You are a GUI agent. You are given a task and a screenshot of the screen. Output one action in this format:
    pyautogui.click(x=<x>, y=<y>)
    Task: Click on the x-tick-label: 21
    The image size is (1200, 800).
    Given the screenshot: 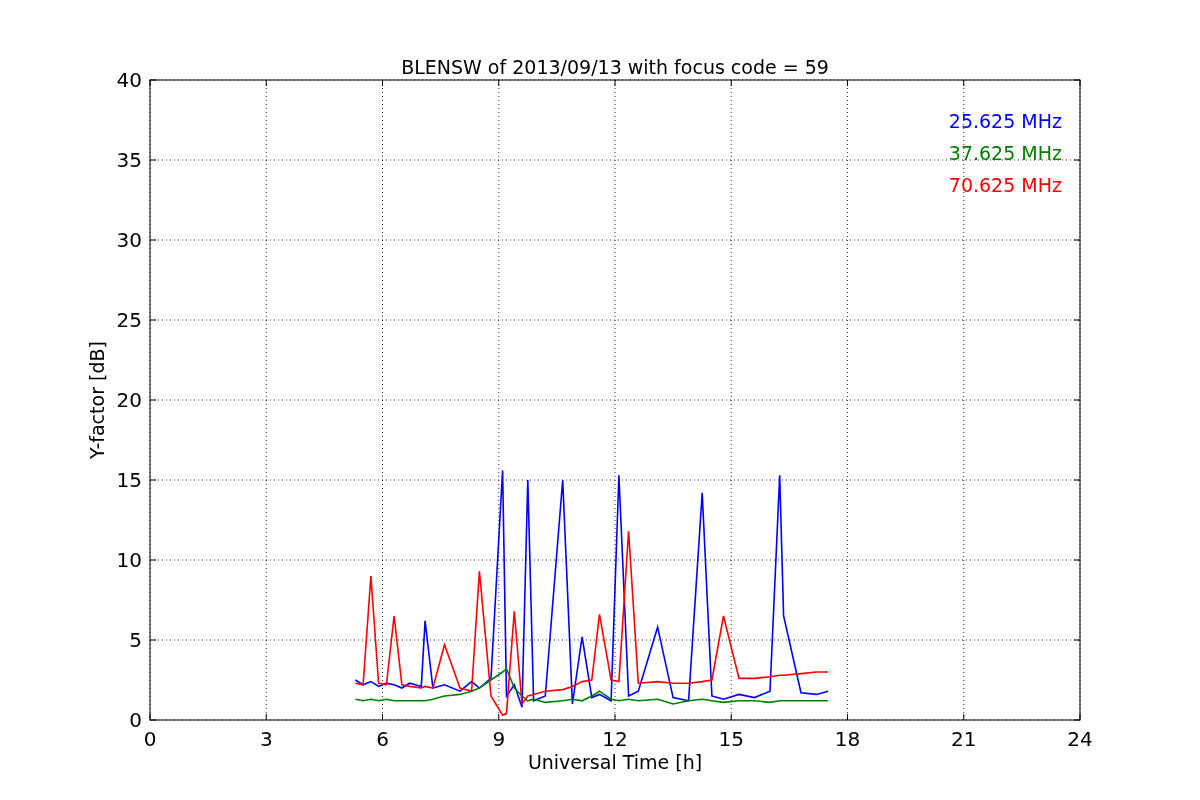 What is the action you would take?
    pyautogui.click(x=964, y=739)
    